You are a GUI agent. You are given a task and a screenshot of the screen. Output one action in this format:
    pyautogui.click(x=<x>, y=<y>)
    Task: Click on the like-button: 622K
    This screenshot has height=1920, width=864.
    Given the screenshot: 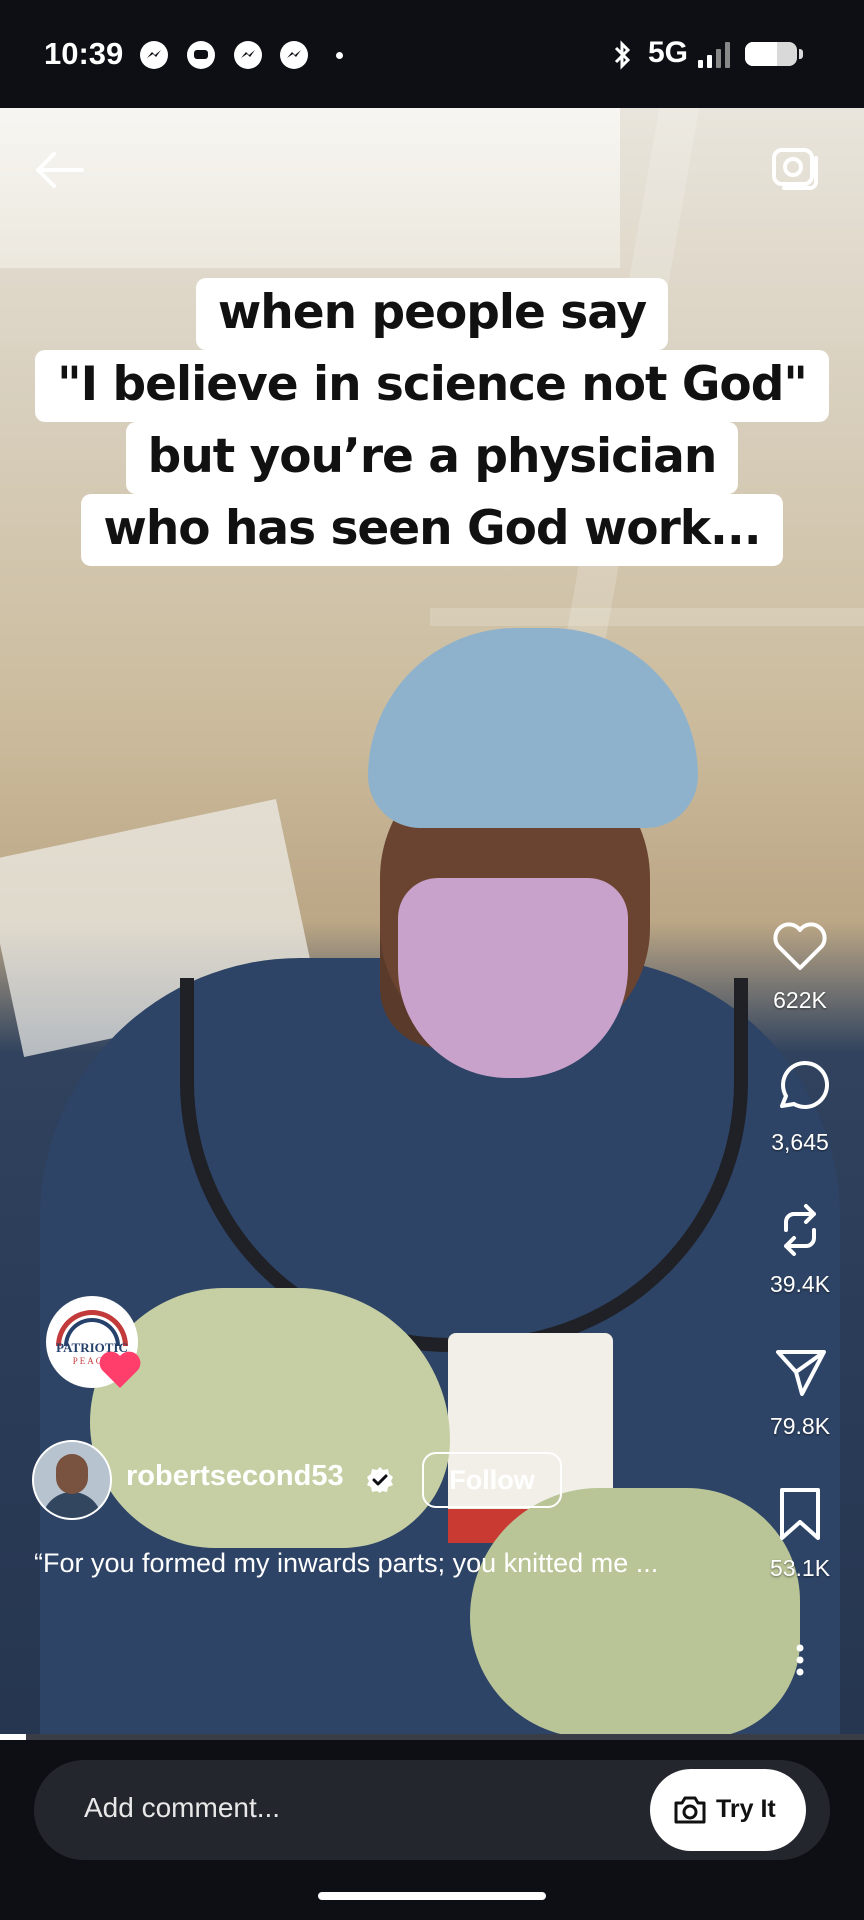 What is the action you would take?
    pyautogui.click(x=800, y=966)
    